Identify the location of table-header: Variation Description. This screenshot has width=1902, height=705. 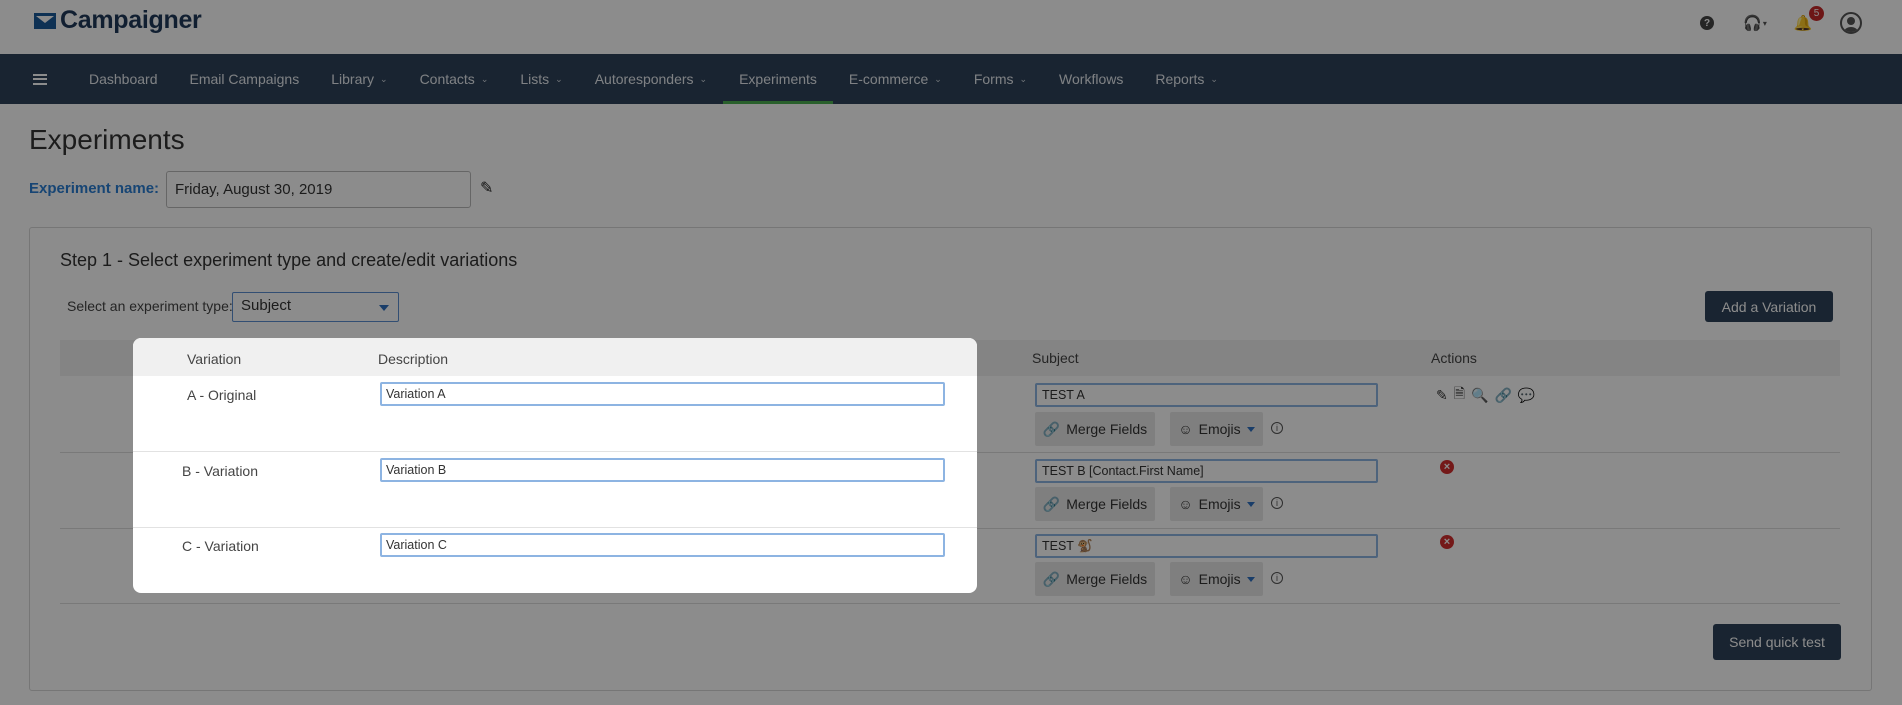
(555, 357).